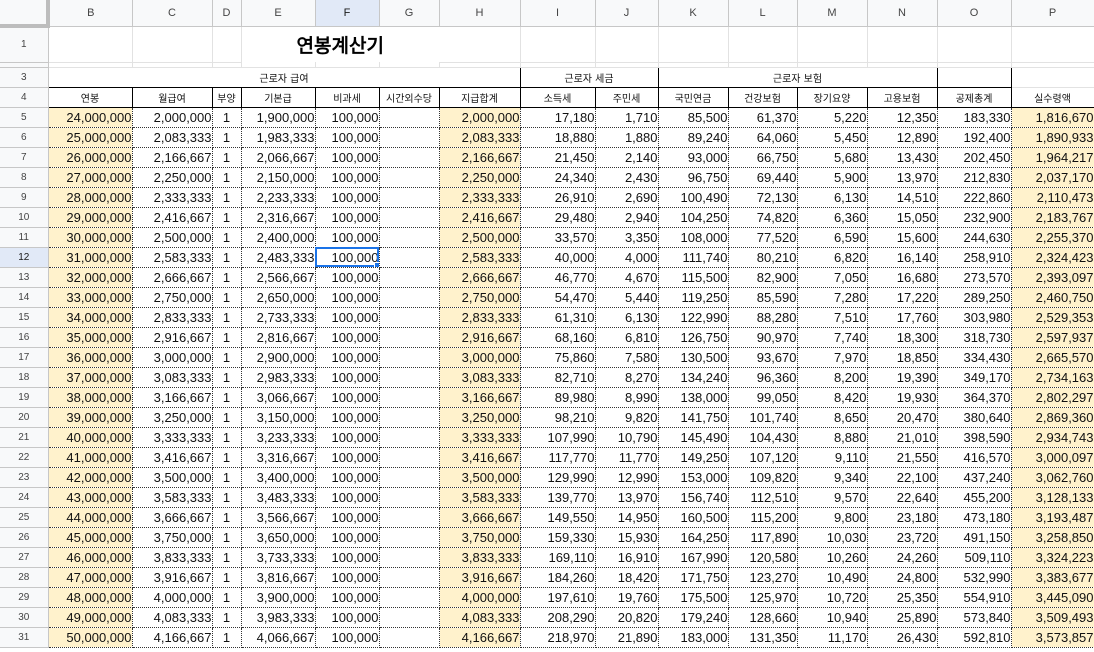  Describe the element at coordinates (832, 537) in the screenshot. I see `cell: 10,030` at that location.